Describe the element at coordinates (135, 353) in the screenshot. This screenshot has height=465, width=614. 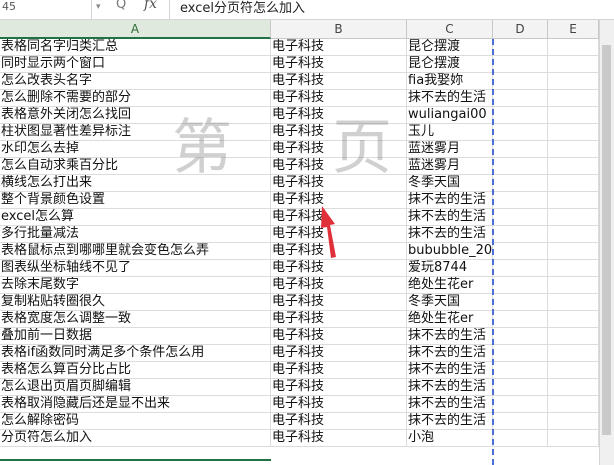
I see `cell-a: 表格if函数同时满足多个条件怎么用` at that location.